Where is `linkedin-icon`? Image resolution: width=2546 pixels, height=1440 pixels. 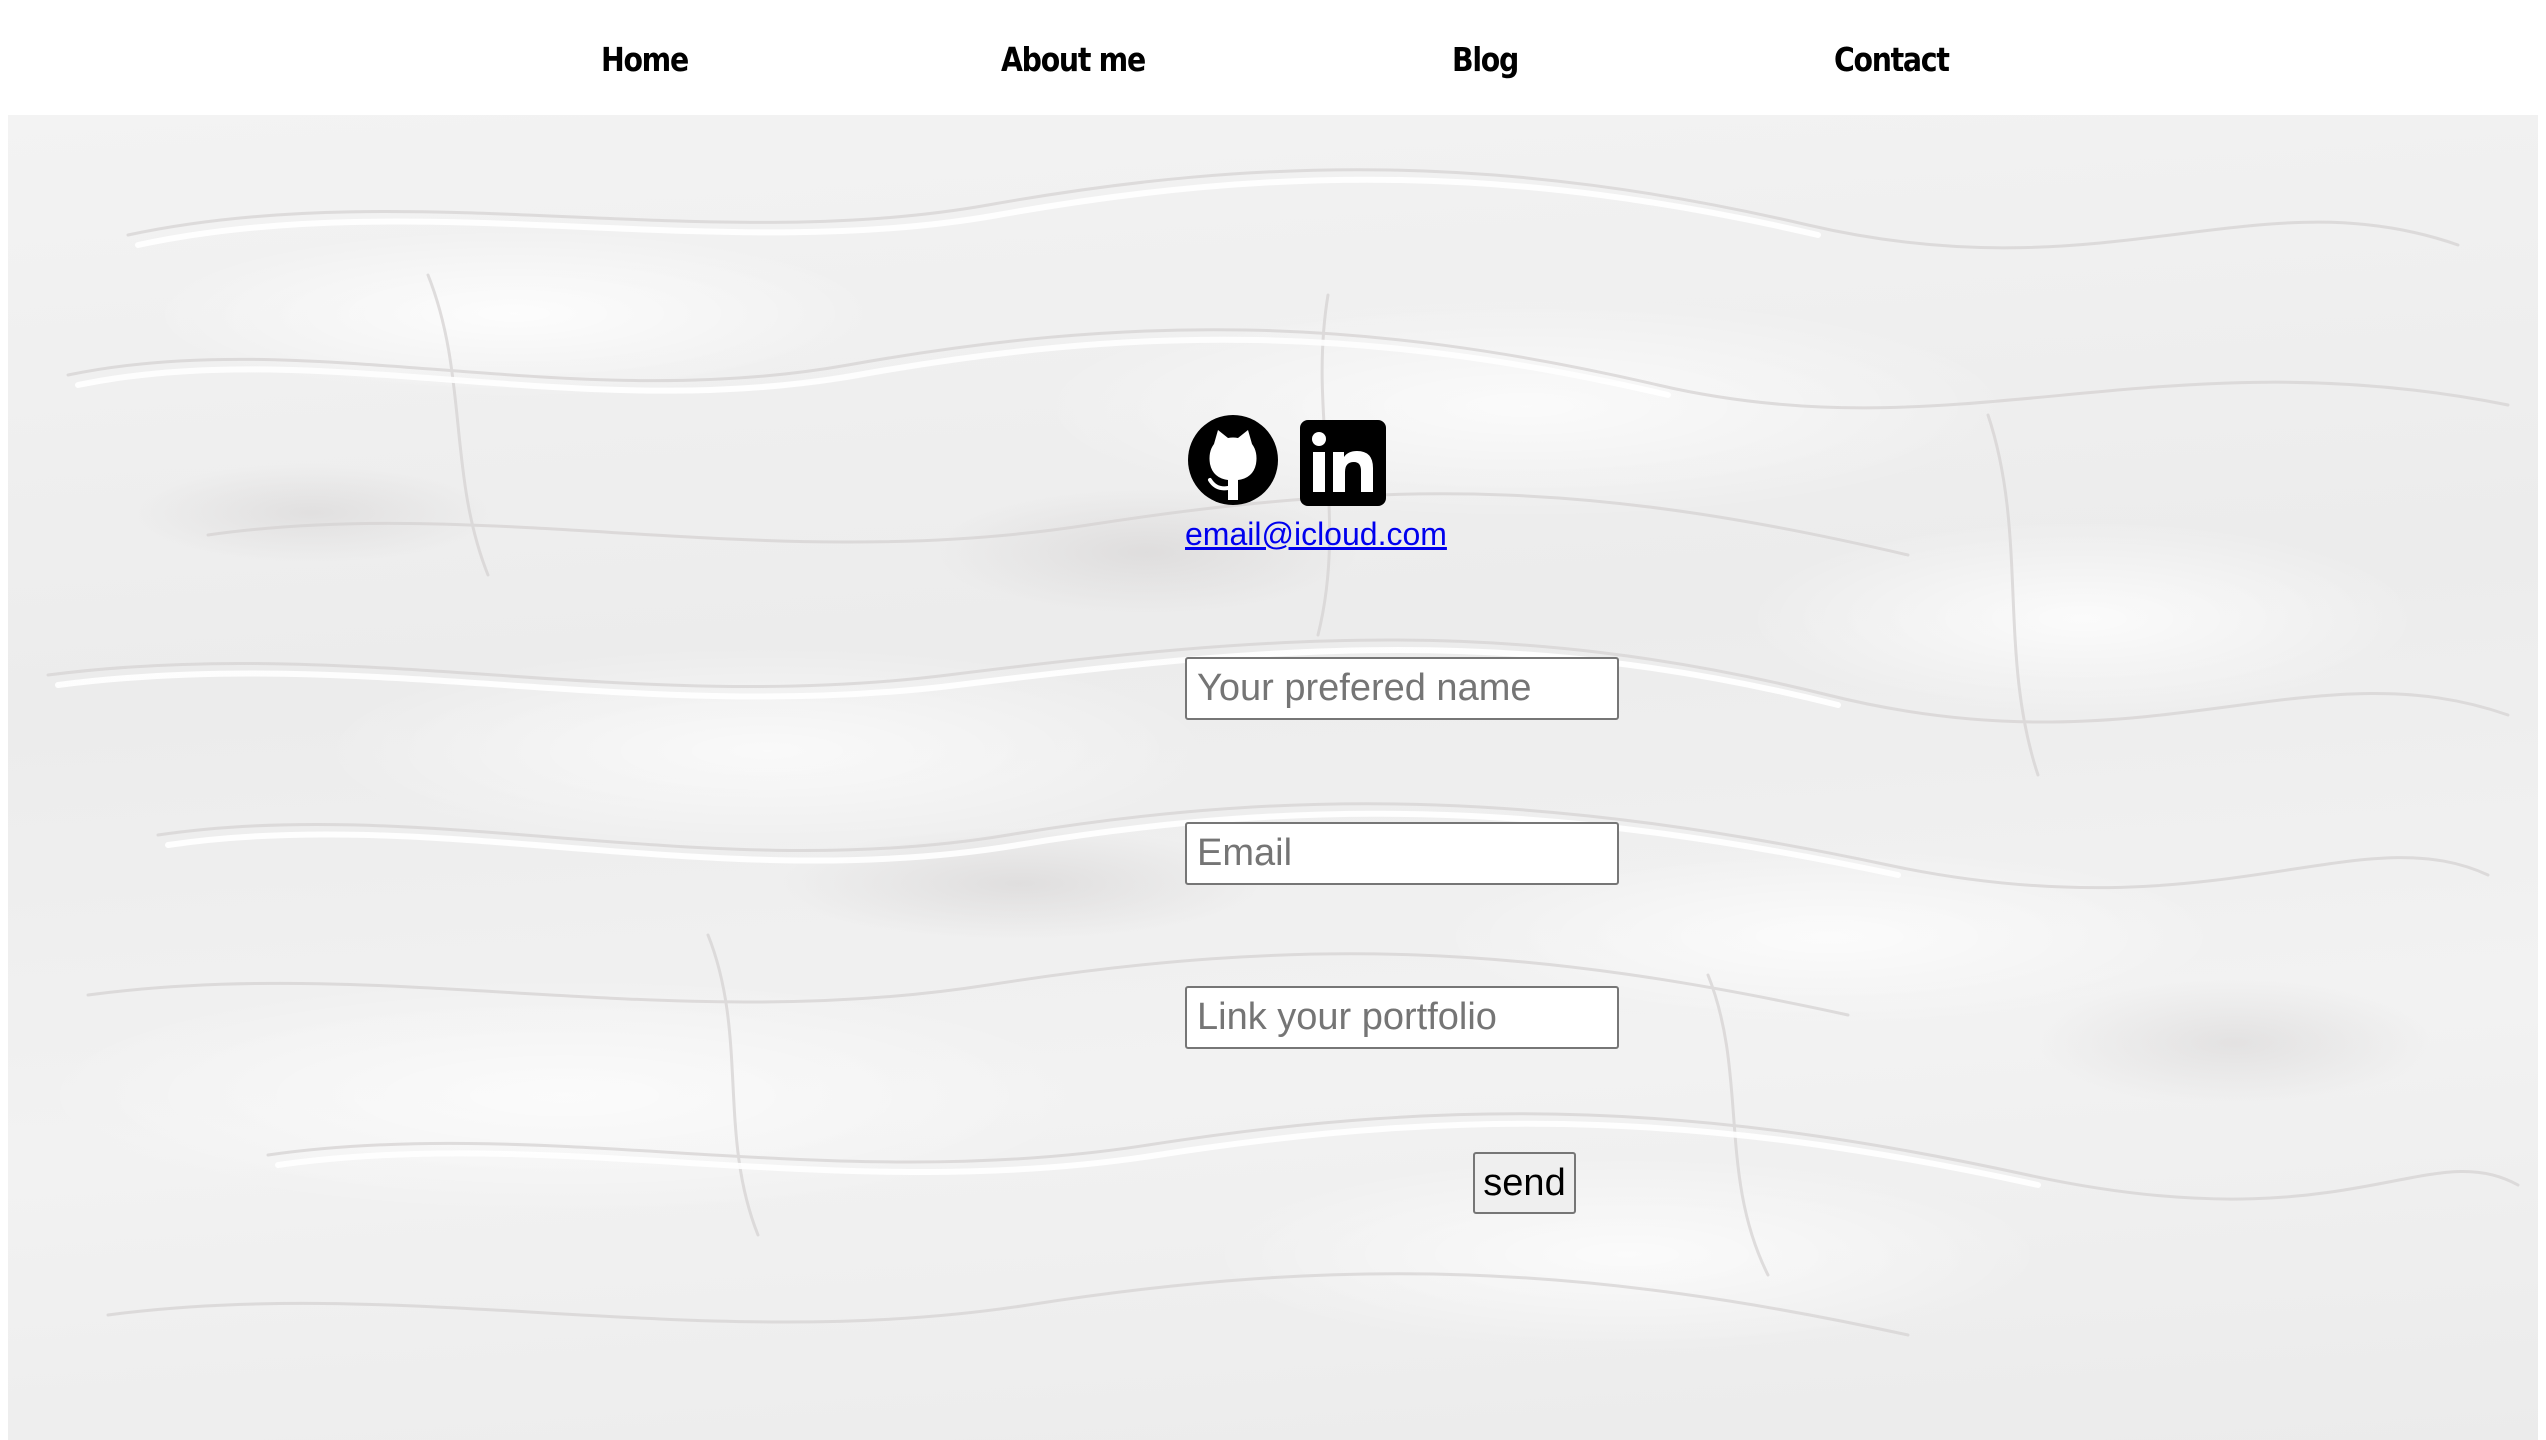
linkedin-icon is located at coordinates (1343, 463).